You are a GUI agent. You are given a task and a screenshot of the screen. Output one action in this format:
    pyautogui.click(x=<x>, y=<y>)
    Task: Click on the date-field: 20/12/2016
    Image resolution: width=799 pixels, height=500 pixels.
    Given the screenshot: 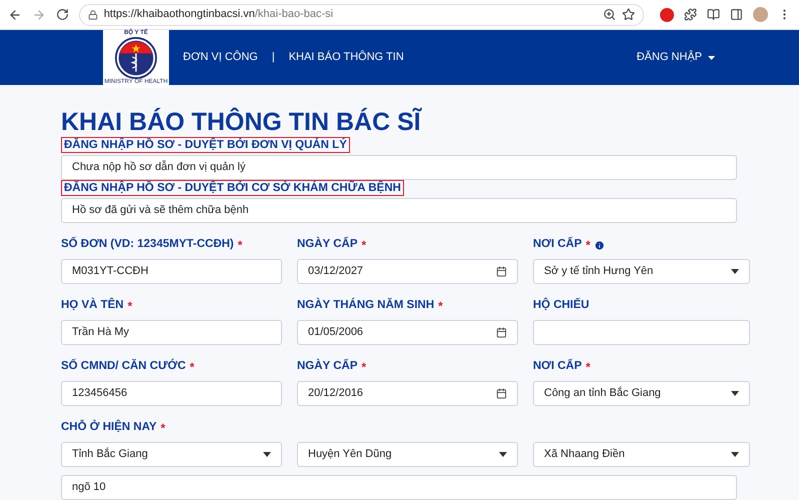 What is the action you would take?
    pyautogui.click(x=407, y=393)
    